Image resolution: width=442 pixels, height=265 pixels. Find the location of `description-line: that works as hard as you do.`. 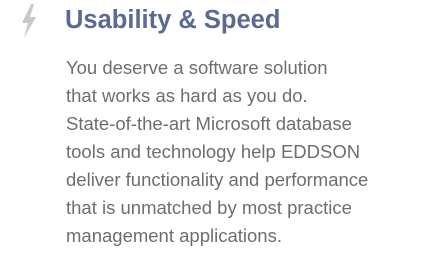

description-line: that works as hard as you do. is located at coordinates (187, 95).